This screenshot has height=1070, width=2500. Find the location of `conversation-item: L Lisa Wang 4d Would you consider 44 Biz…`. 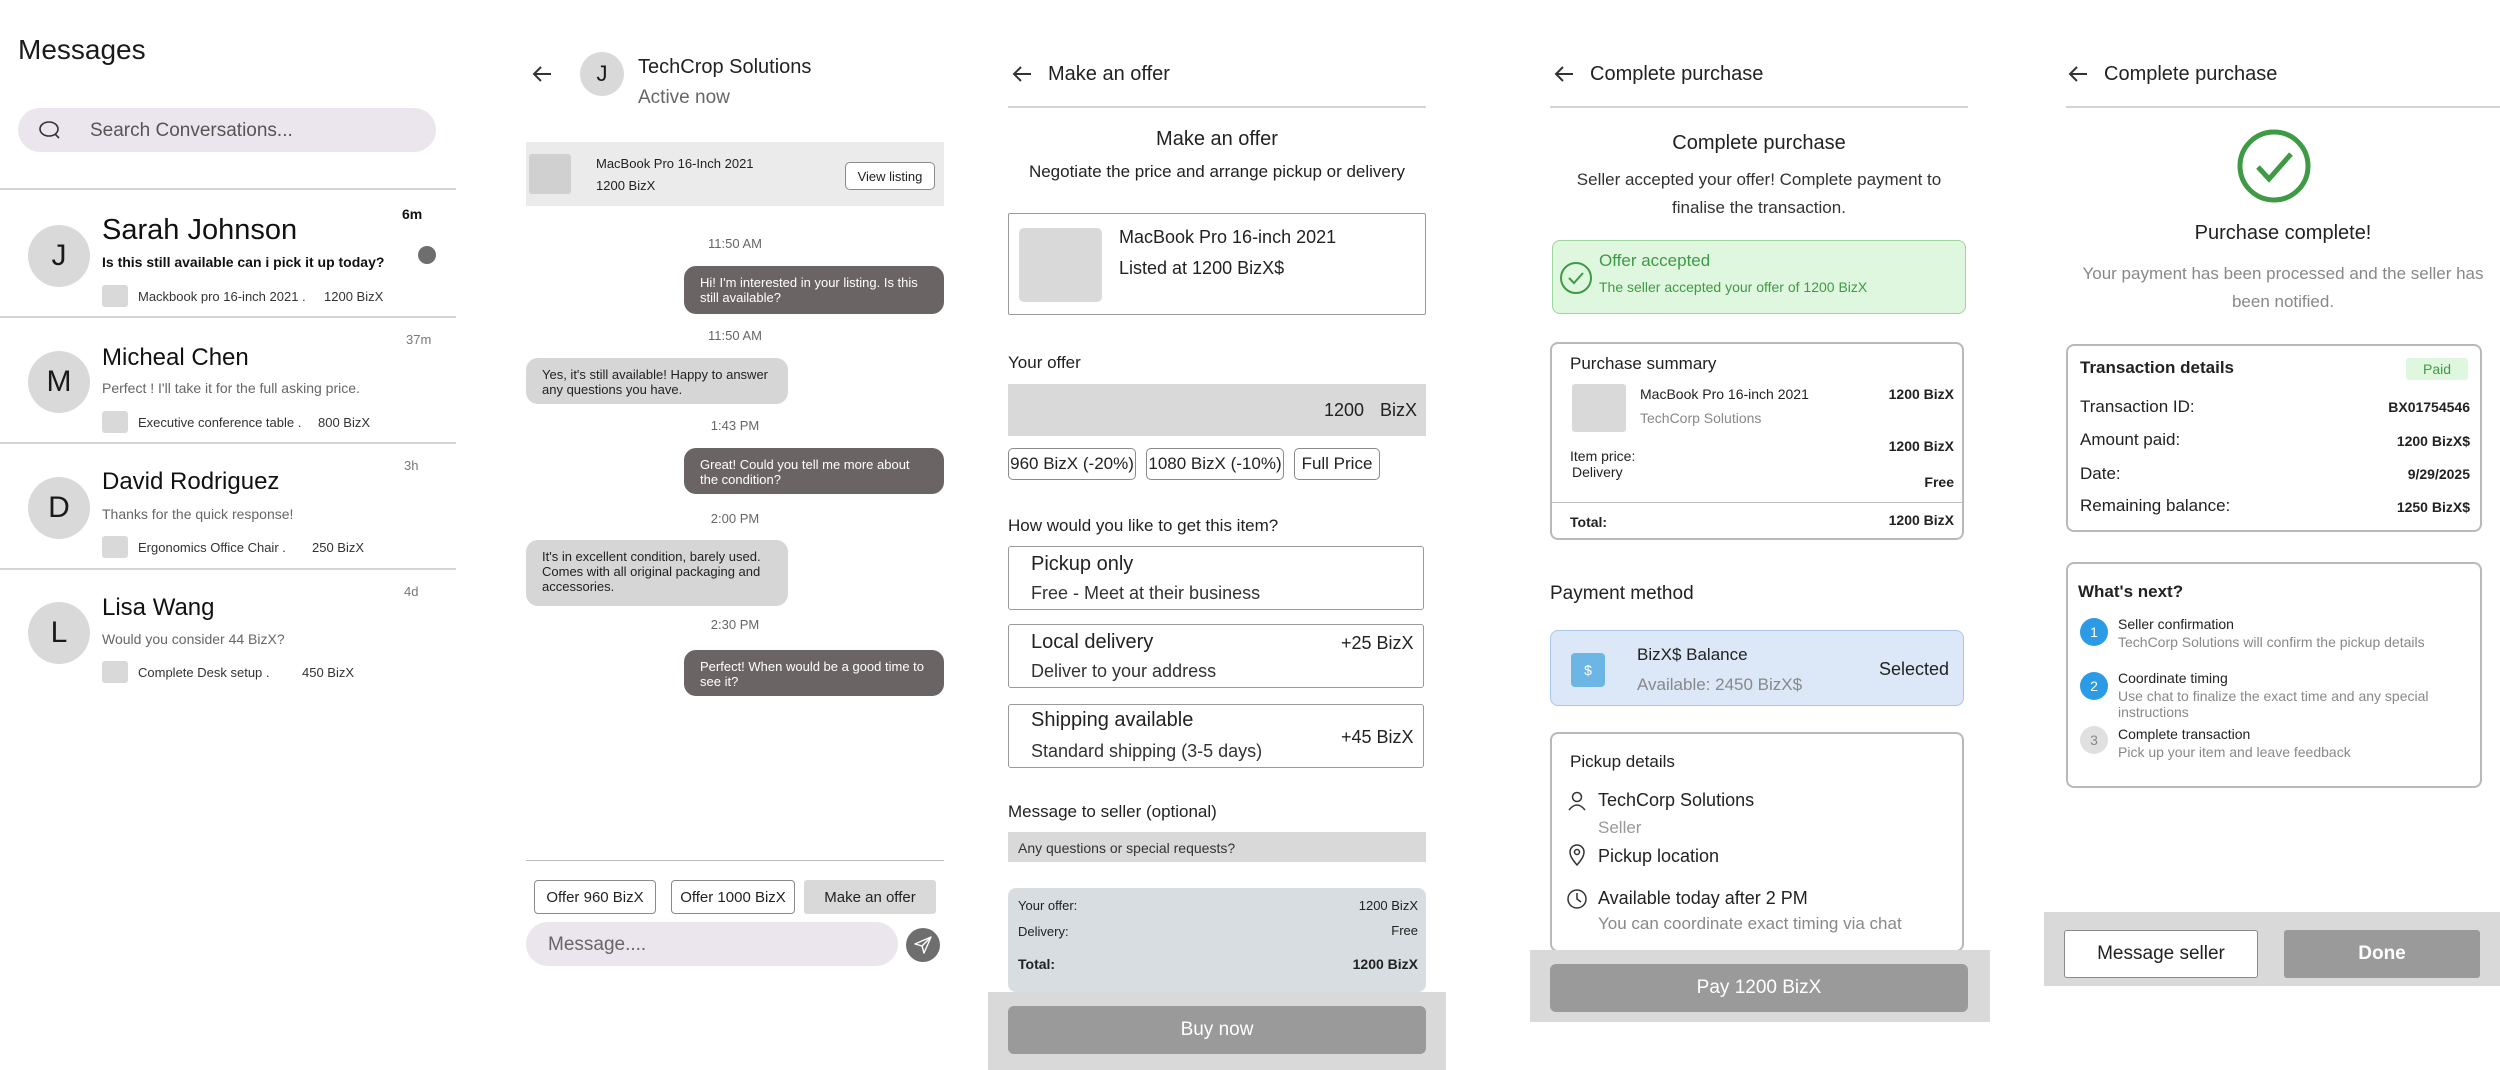

conversation-item: L Lisa Wang 4d Would you consider 44 Biz… is located at coordinates (228, 632).